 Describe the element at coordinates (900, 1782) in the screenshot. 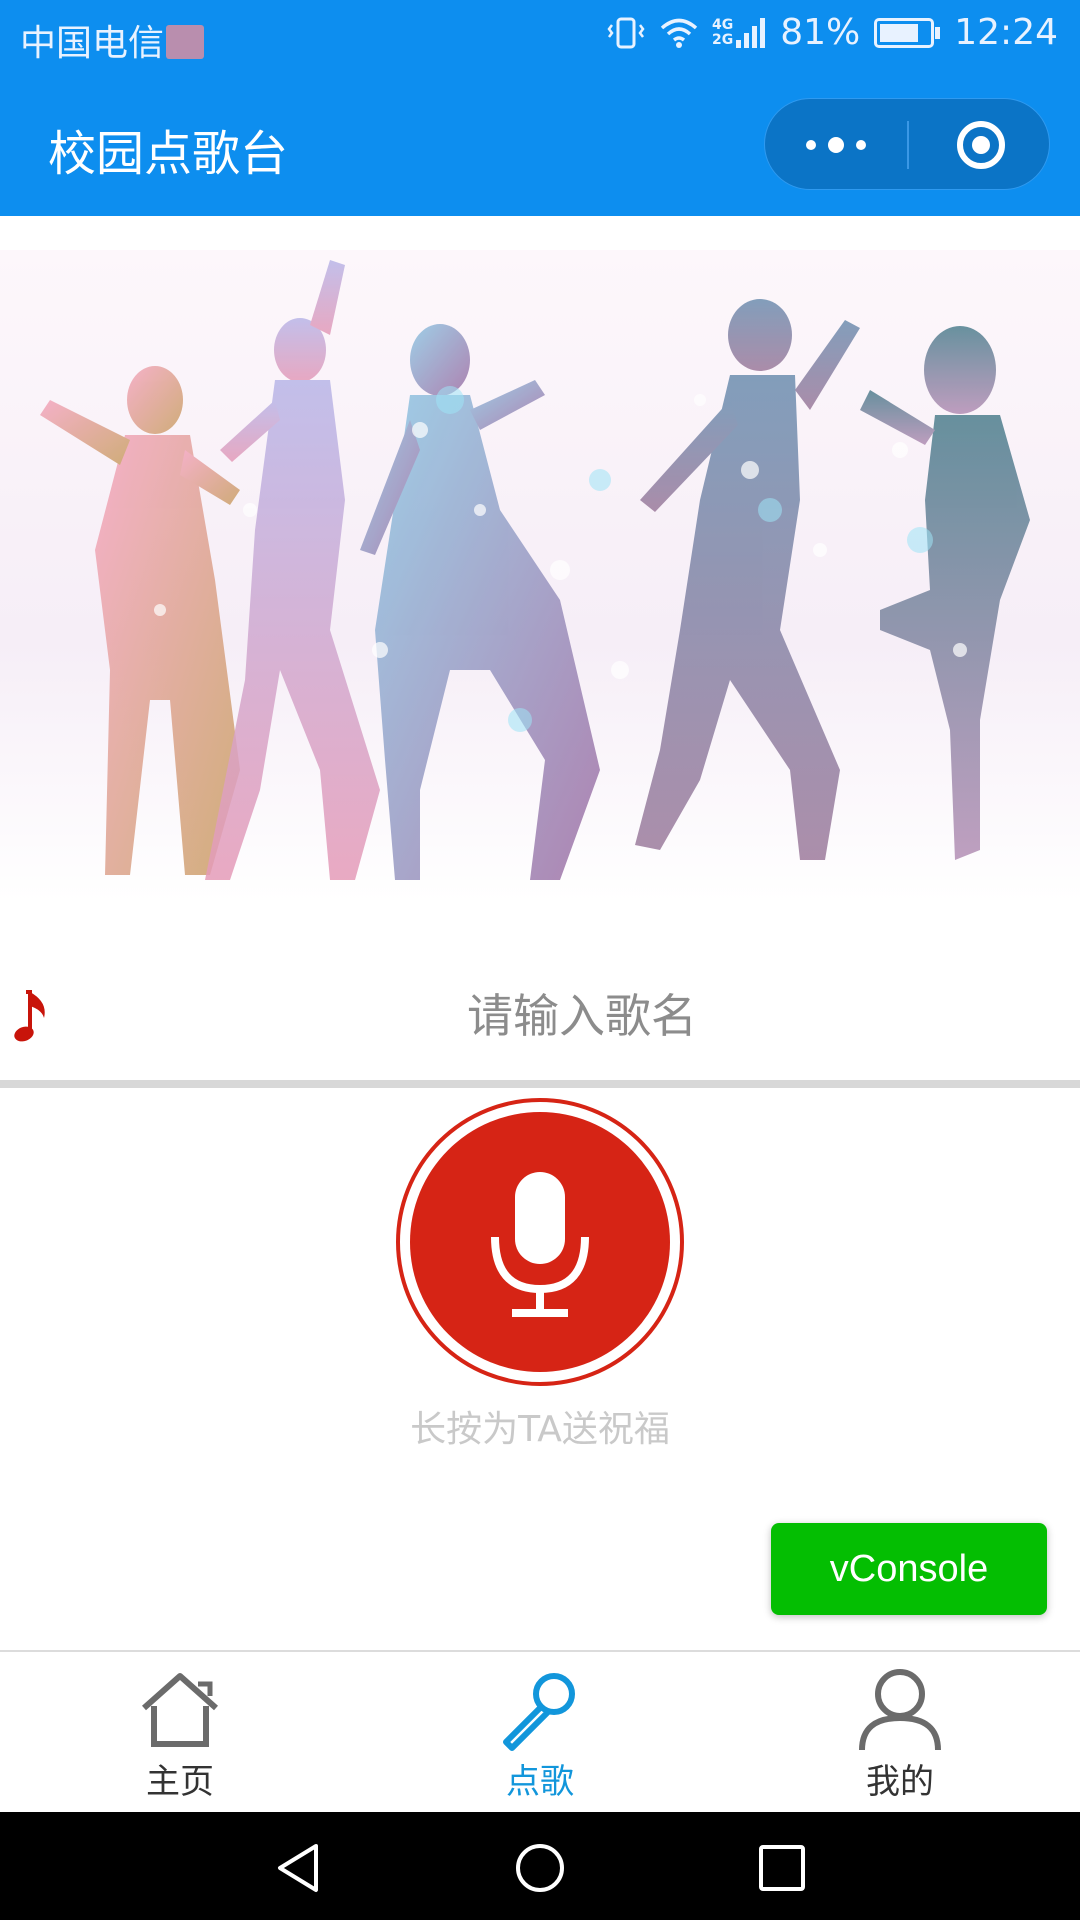

I see `tab-mine-label: 我的` at that location.